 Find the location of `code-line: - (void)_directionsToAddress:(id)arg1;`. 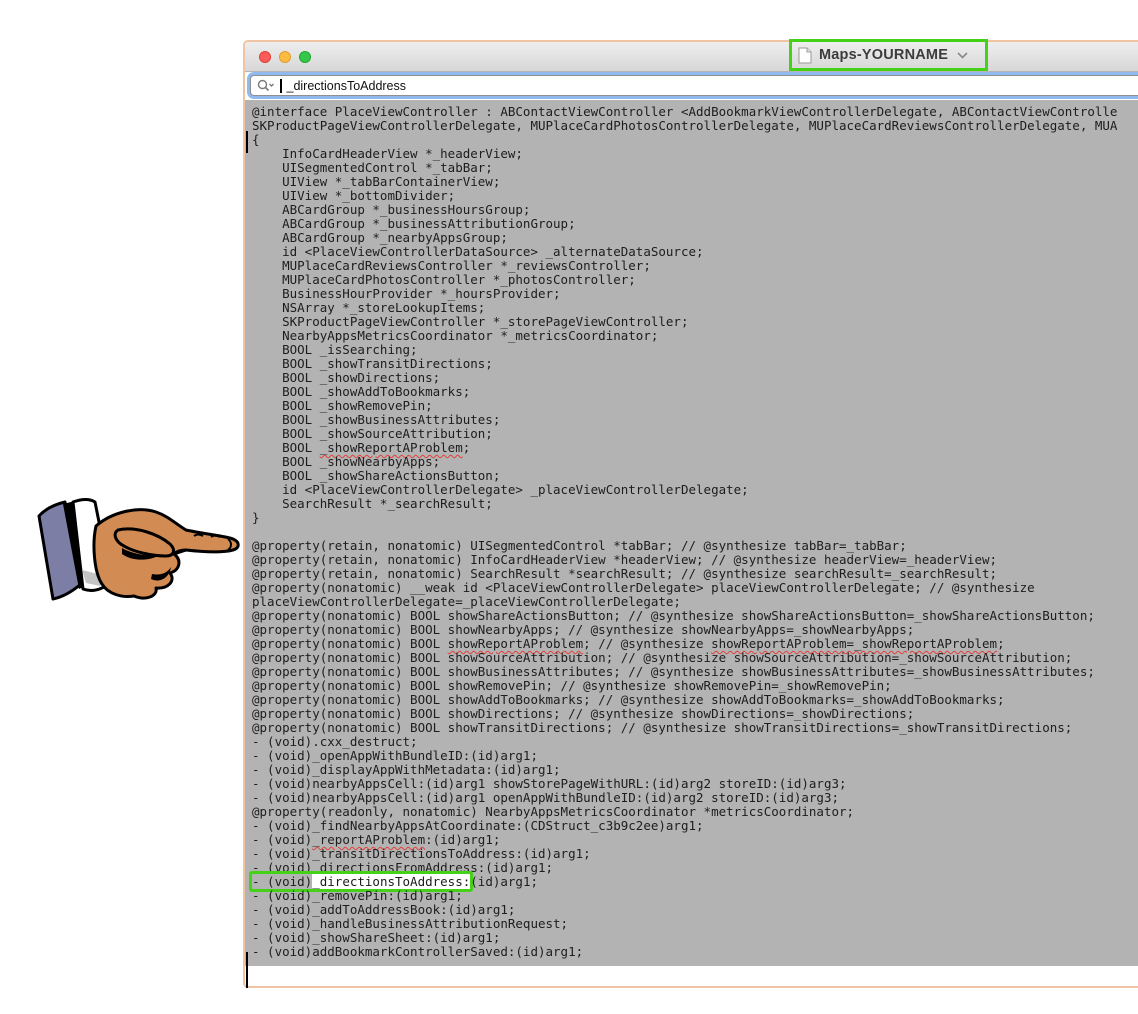

code-line: - (void)_directionsToAddress:(id)arg1; is located at coordinates (395, 881).